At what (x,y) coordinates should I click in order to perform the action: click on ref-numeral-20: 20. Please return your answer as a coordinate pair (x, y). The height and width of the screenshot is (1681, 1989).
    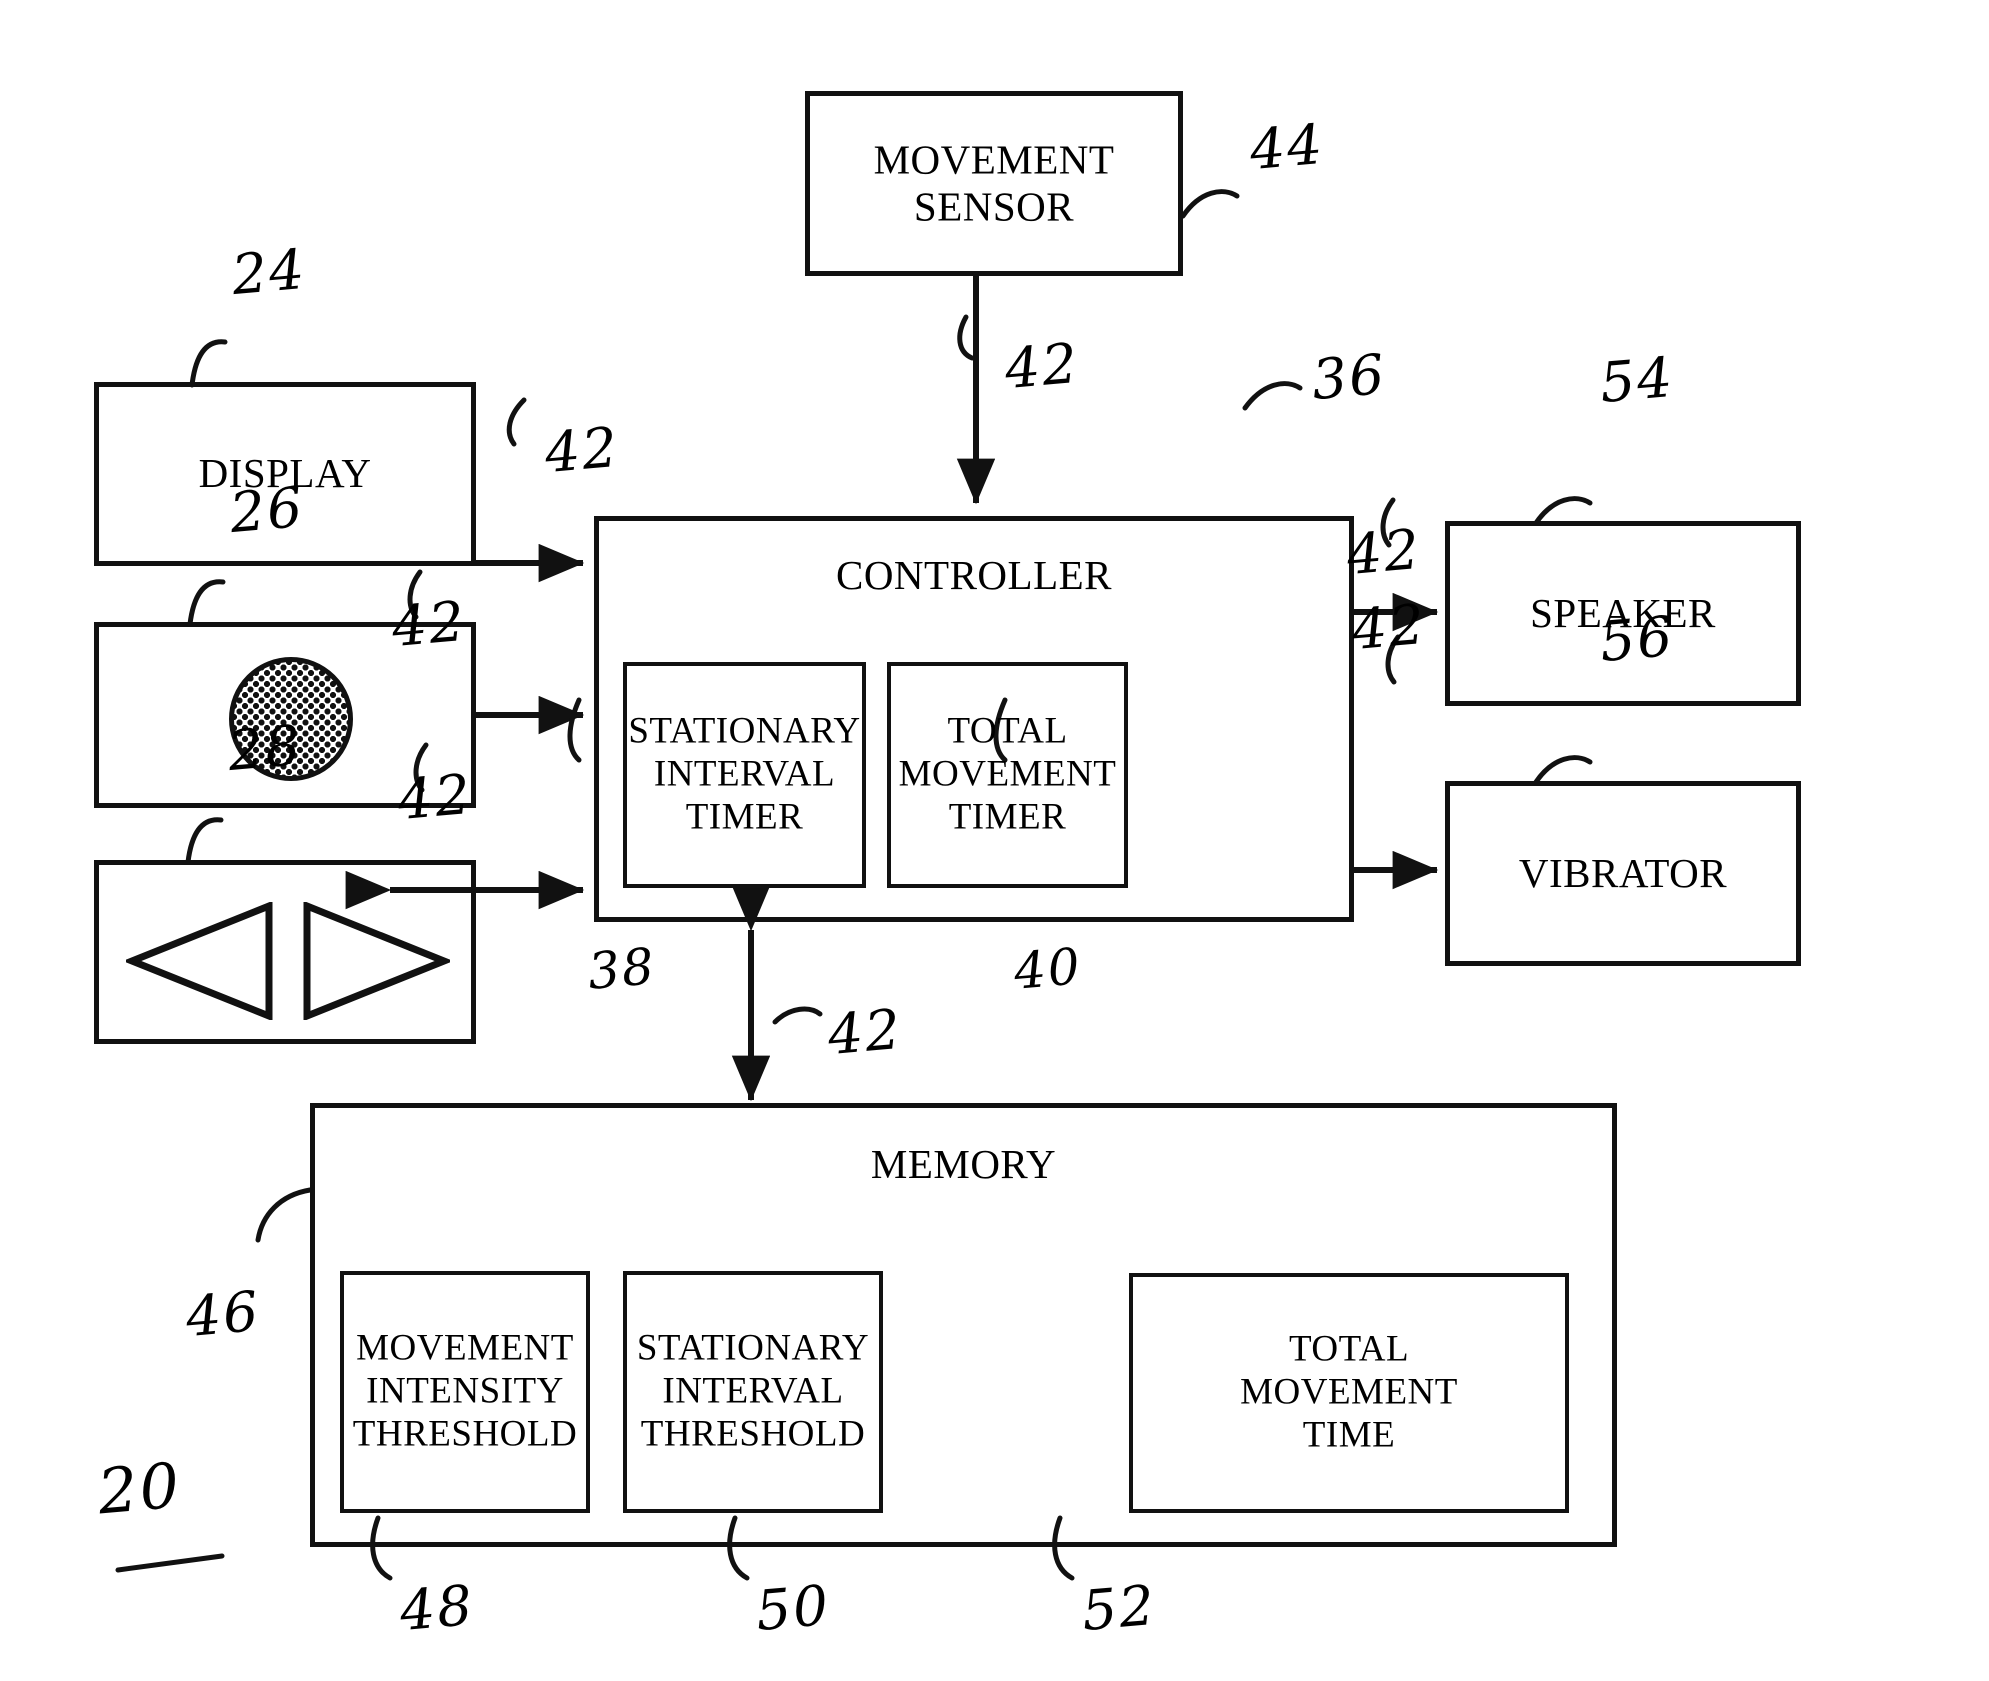
    Looking at the image, I should click on (139, 1488).